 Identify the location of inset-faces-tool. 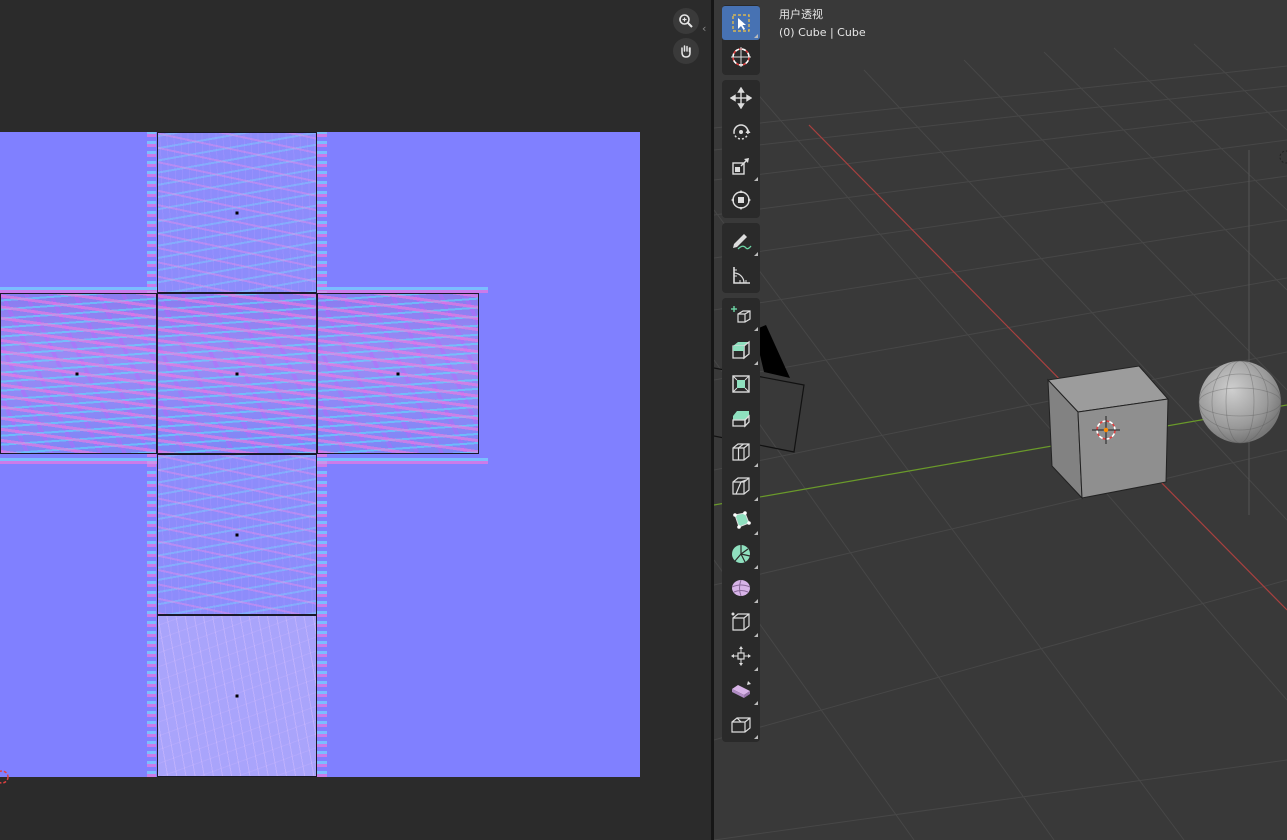
(741, 384).